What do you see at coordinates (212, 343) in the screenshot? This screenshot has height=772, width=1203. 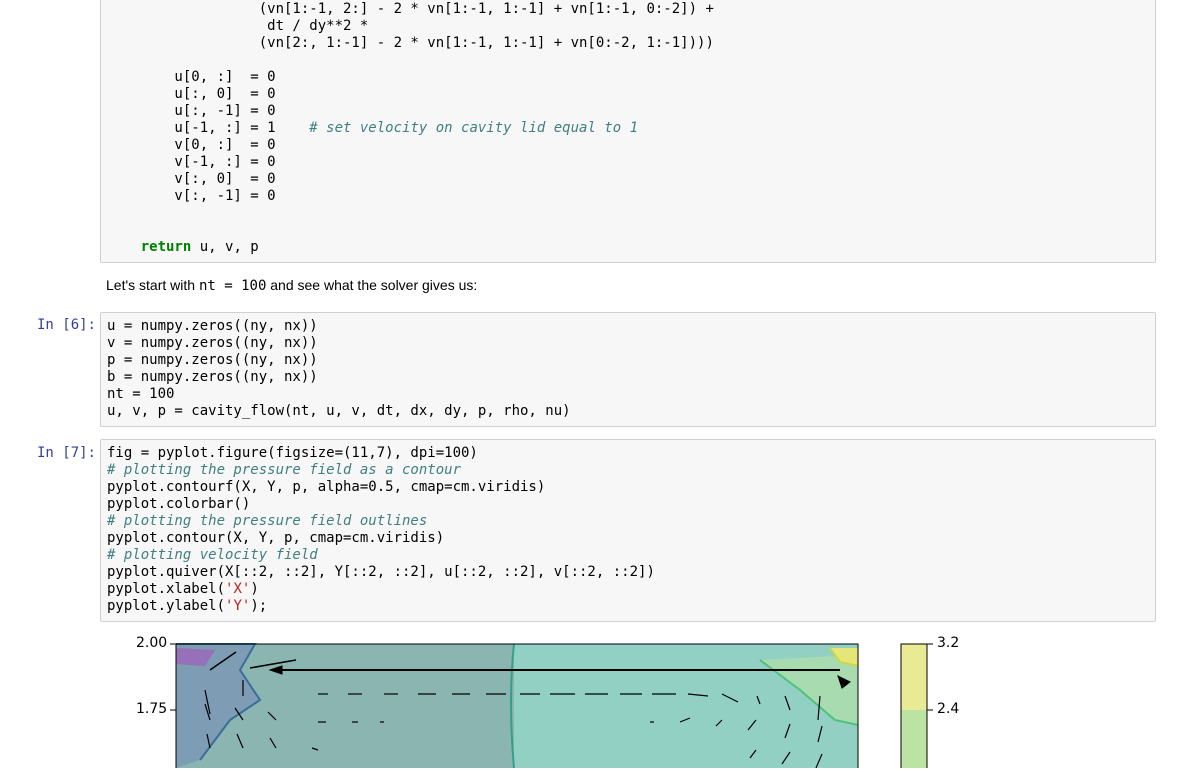 I see `code-line: v = numpy.zeros((ny, nx))` at bounding box center [212, 343].